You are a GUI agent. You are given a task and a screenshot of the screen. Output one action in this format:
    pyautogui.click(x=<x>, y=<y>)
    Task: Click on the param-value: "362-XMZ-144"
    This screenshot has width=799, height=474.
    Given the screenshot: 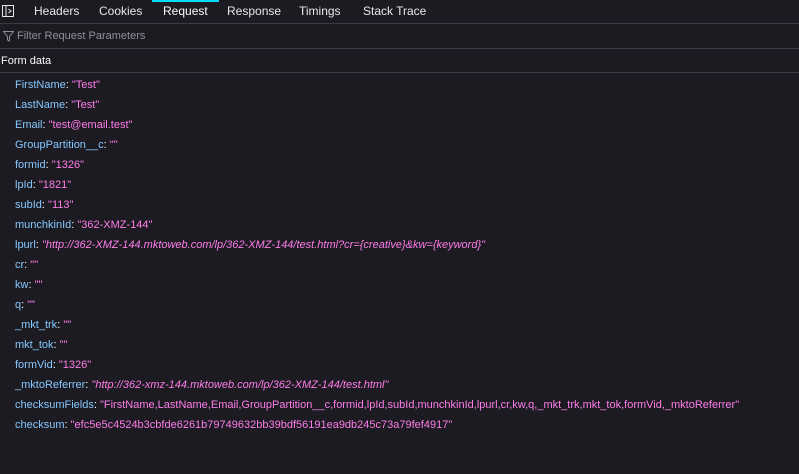 What is the action you would take?
    pyautogui.click(x=115, y=225)
    